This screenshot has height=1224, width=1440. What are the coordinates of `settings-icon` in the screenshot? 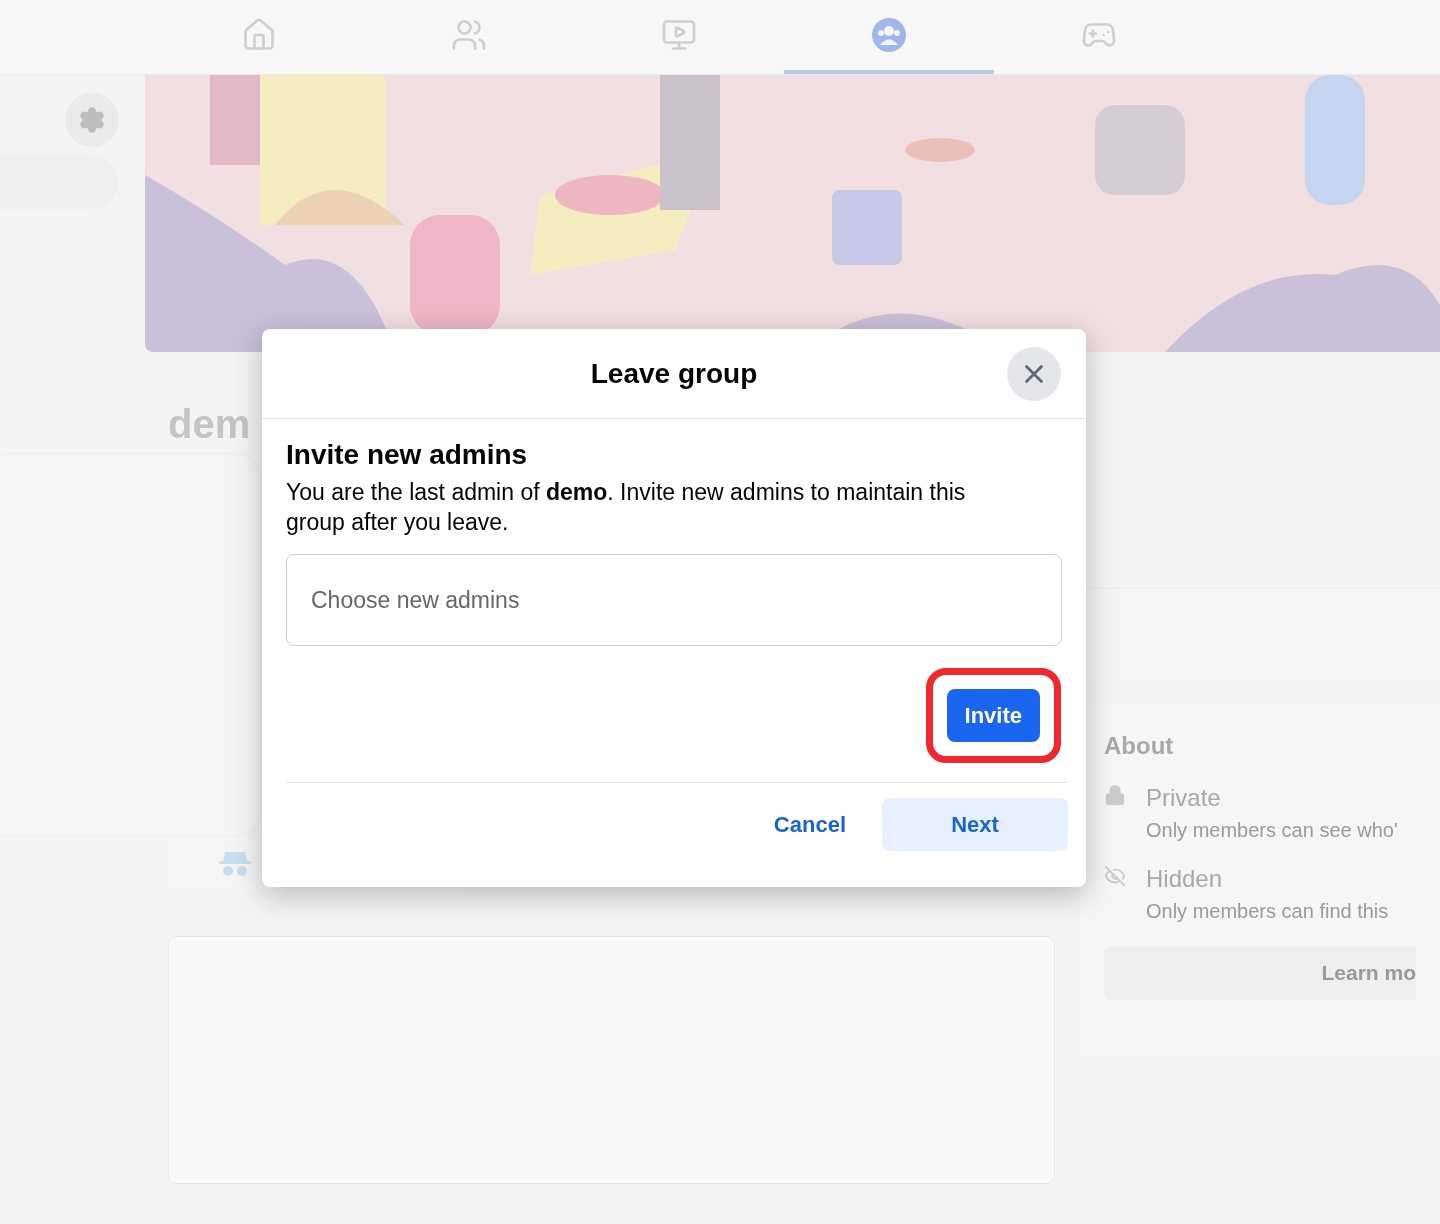 It's located at (92, 120).